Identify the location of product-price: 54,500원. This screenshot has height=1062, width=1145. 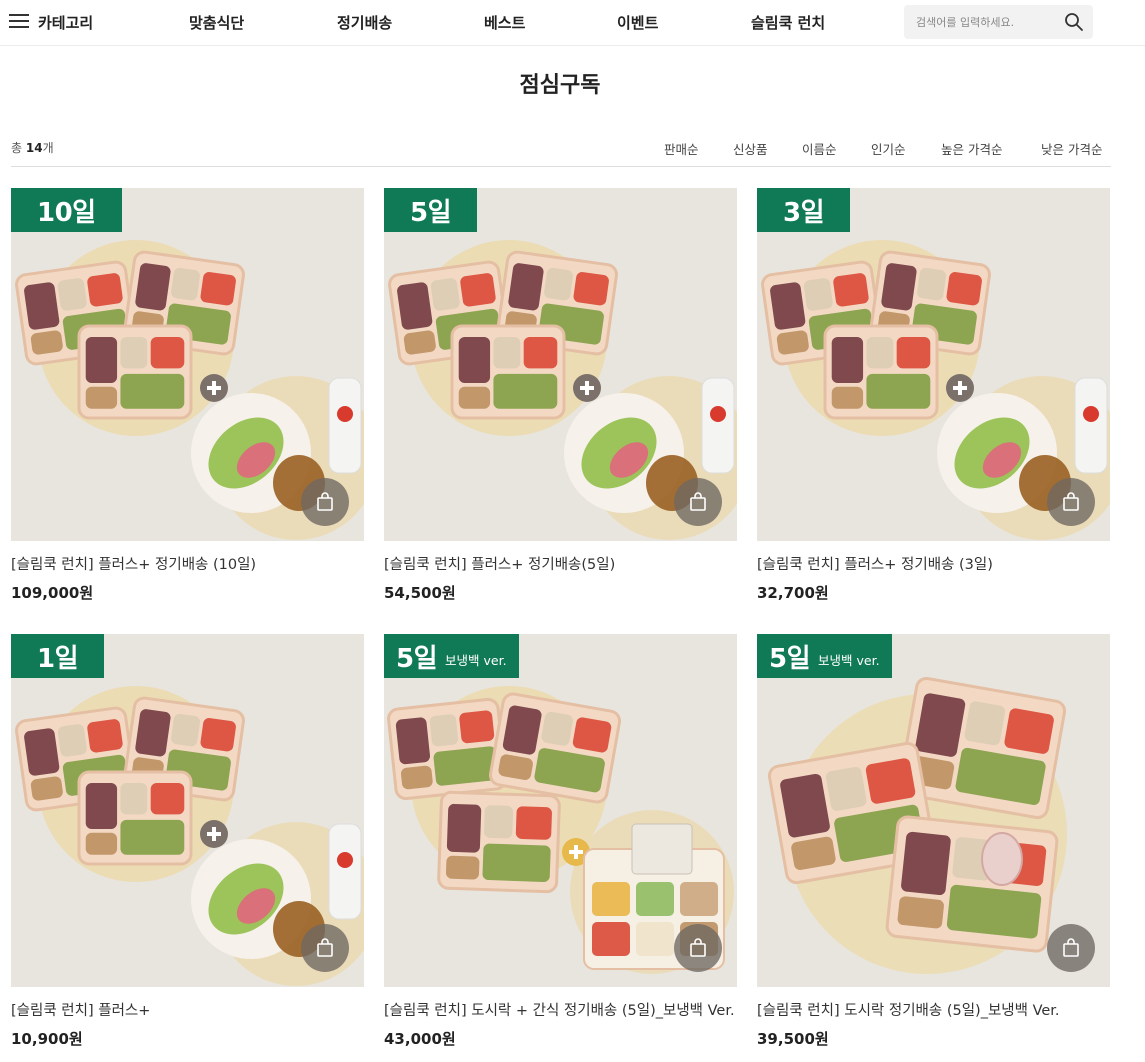
(420, 593).